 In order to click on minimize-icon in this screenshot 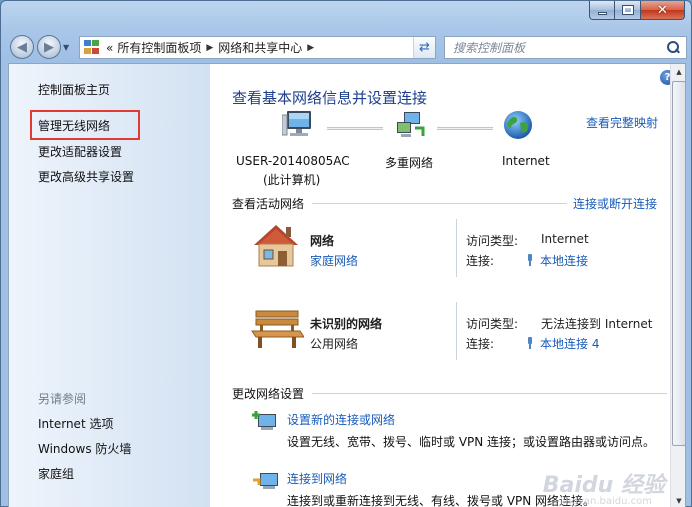, I will do `click(602, 13)`.